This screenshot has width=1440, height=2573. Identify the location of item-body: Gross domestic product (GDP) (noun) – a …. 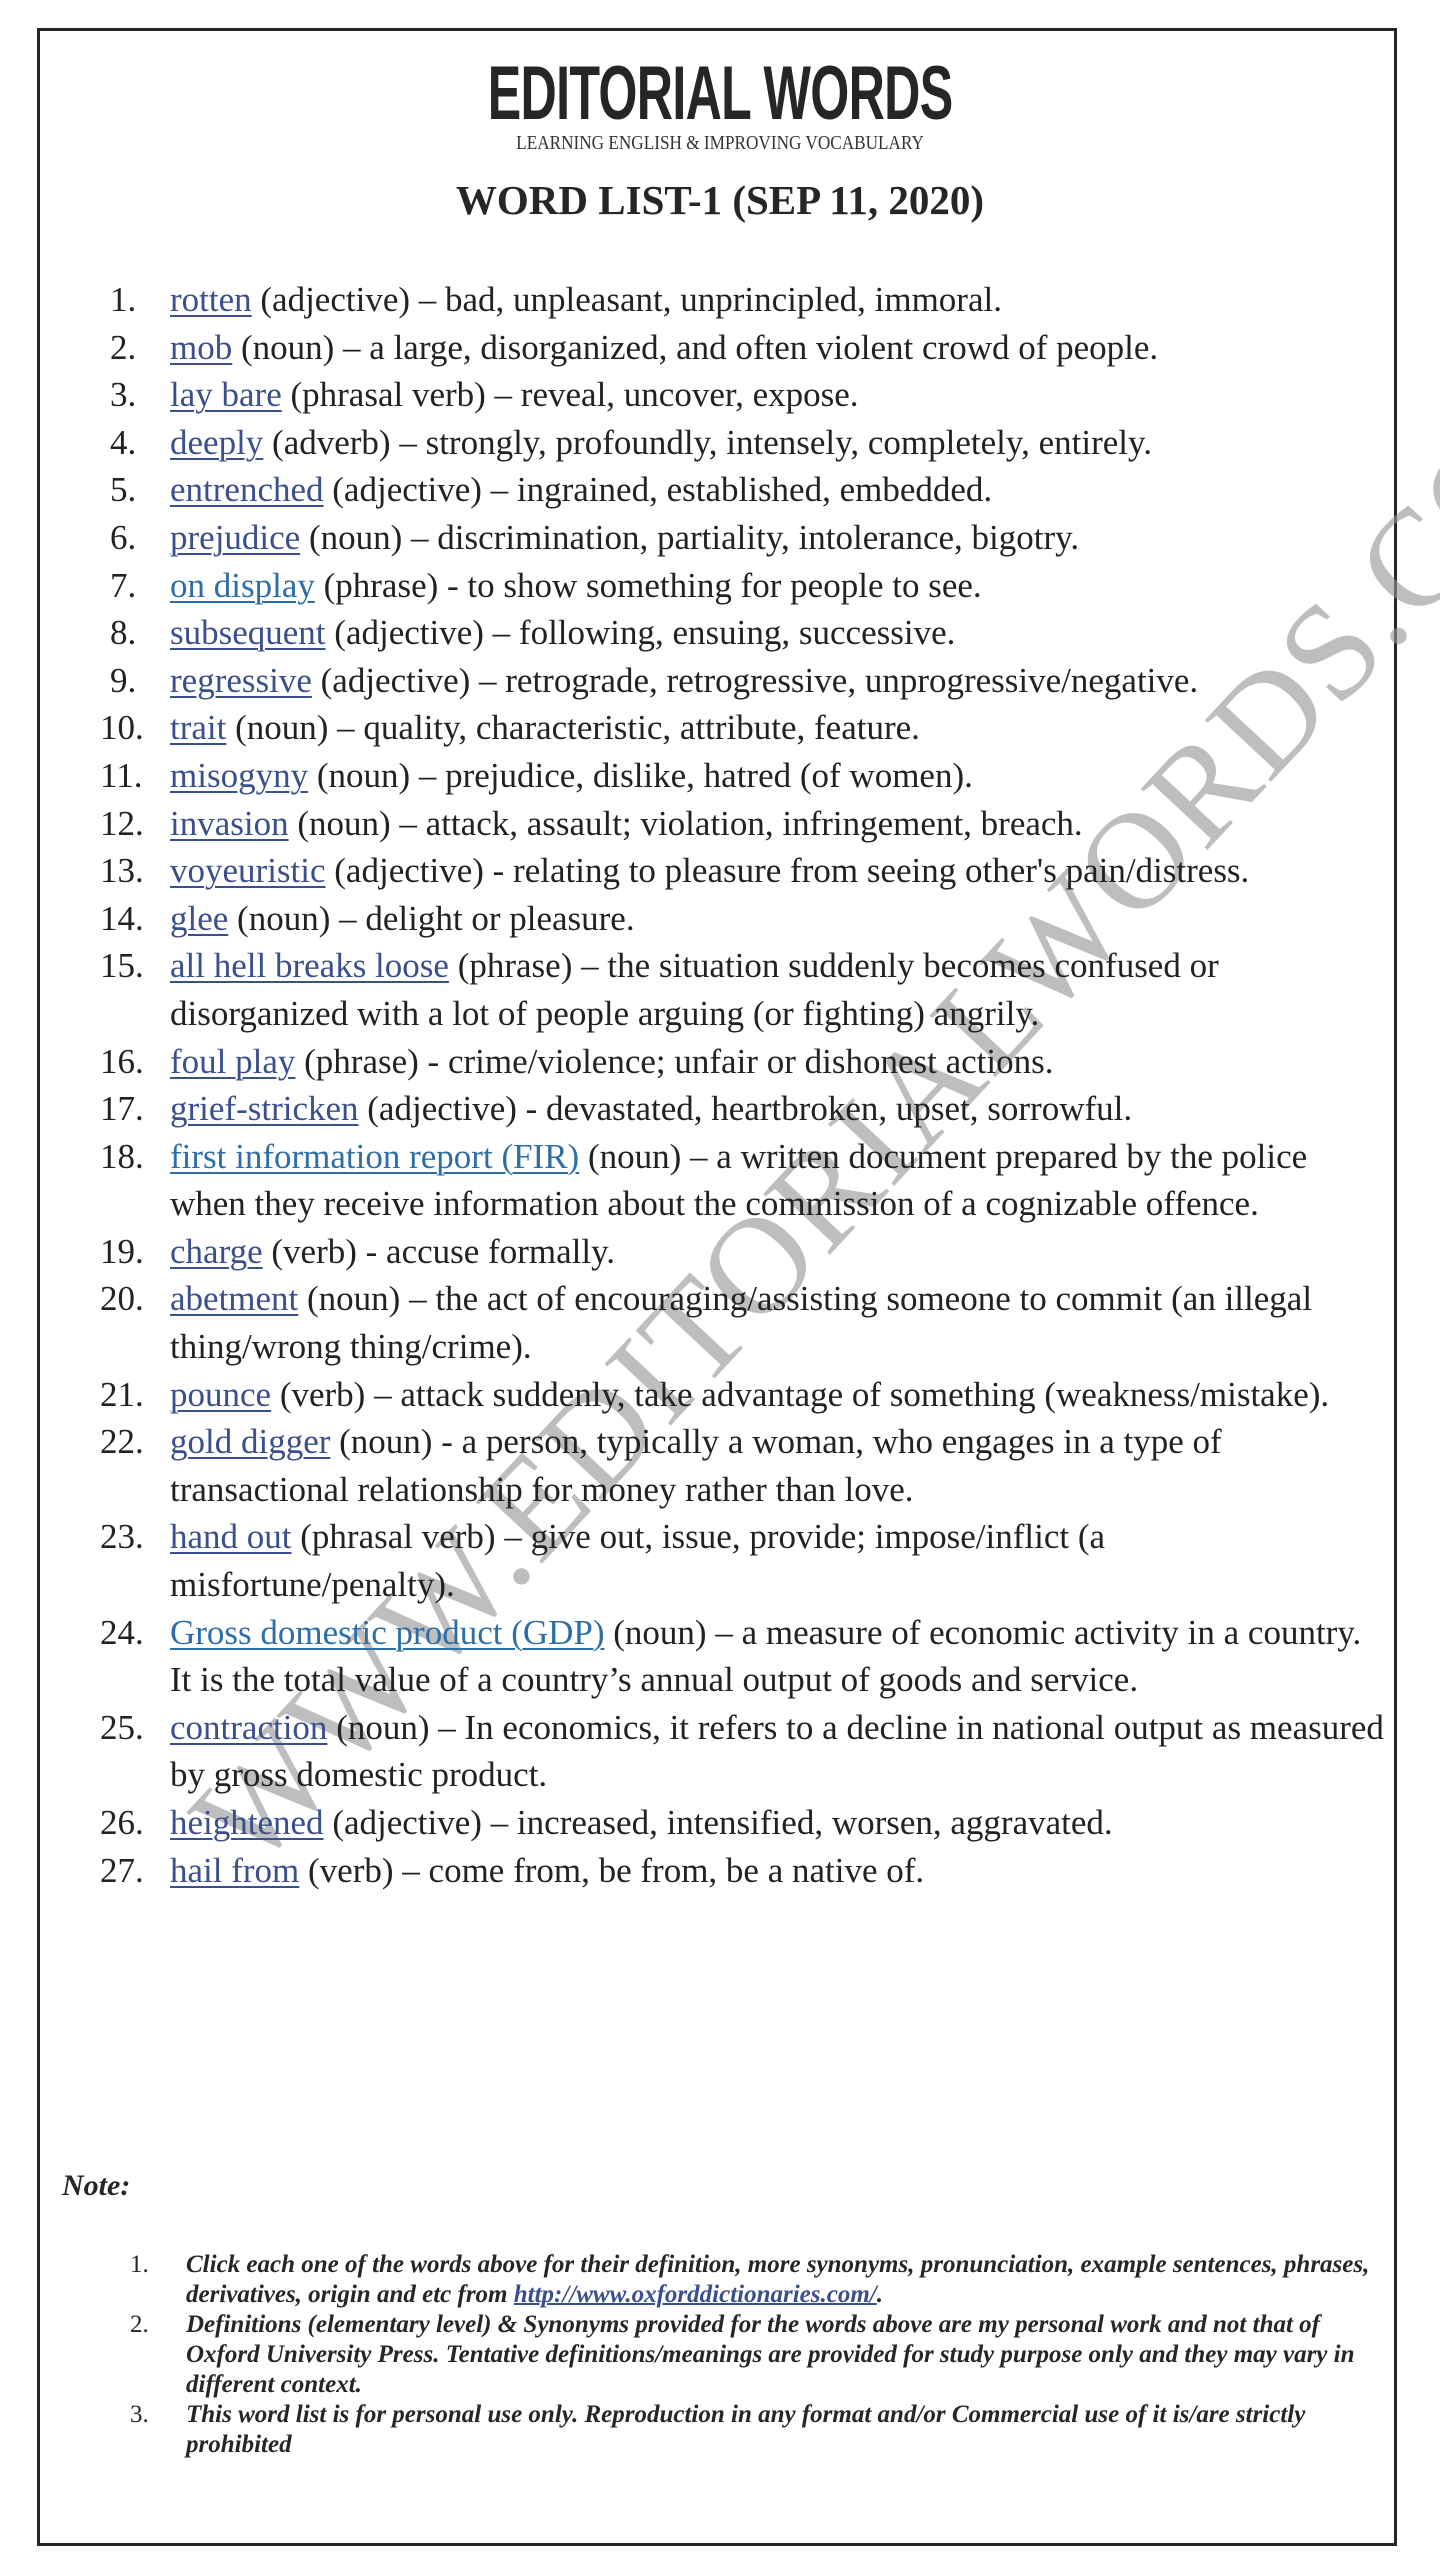
(780, 1656).